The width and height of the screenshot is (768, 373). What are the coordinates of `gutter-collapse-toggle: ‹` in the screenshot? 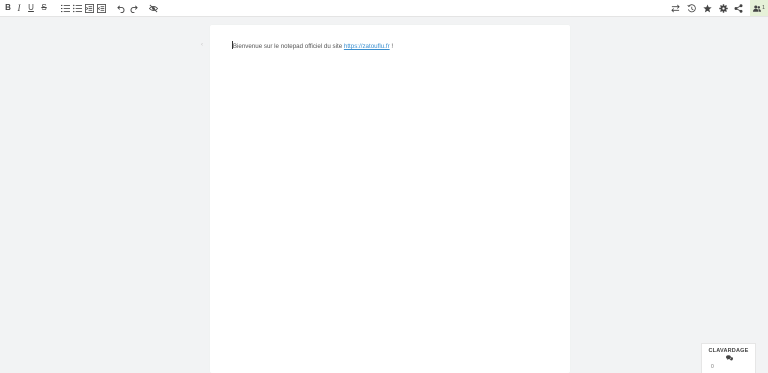 It's located at (202, 45).